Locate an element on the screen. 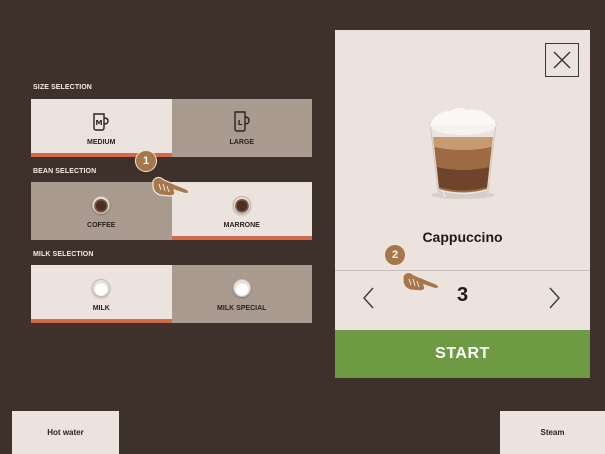 The height and width of the screenshot is (454, 605). size-selection-title: SIZE SELECTION is located at coordinates (62, 87).